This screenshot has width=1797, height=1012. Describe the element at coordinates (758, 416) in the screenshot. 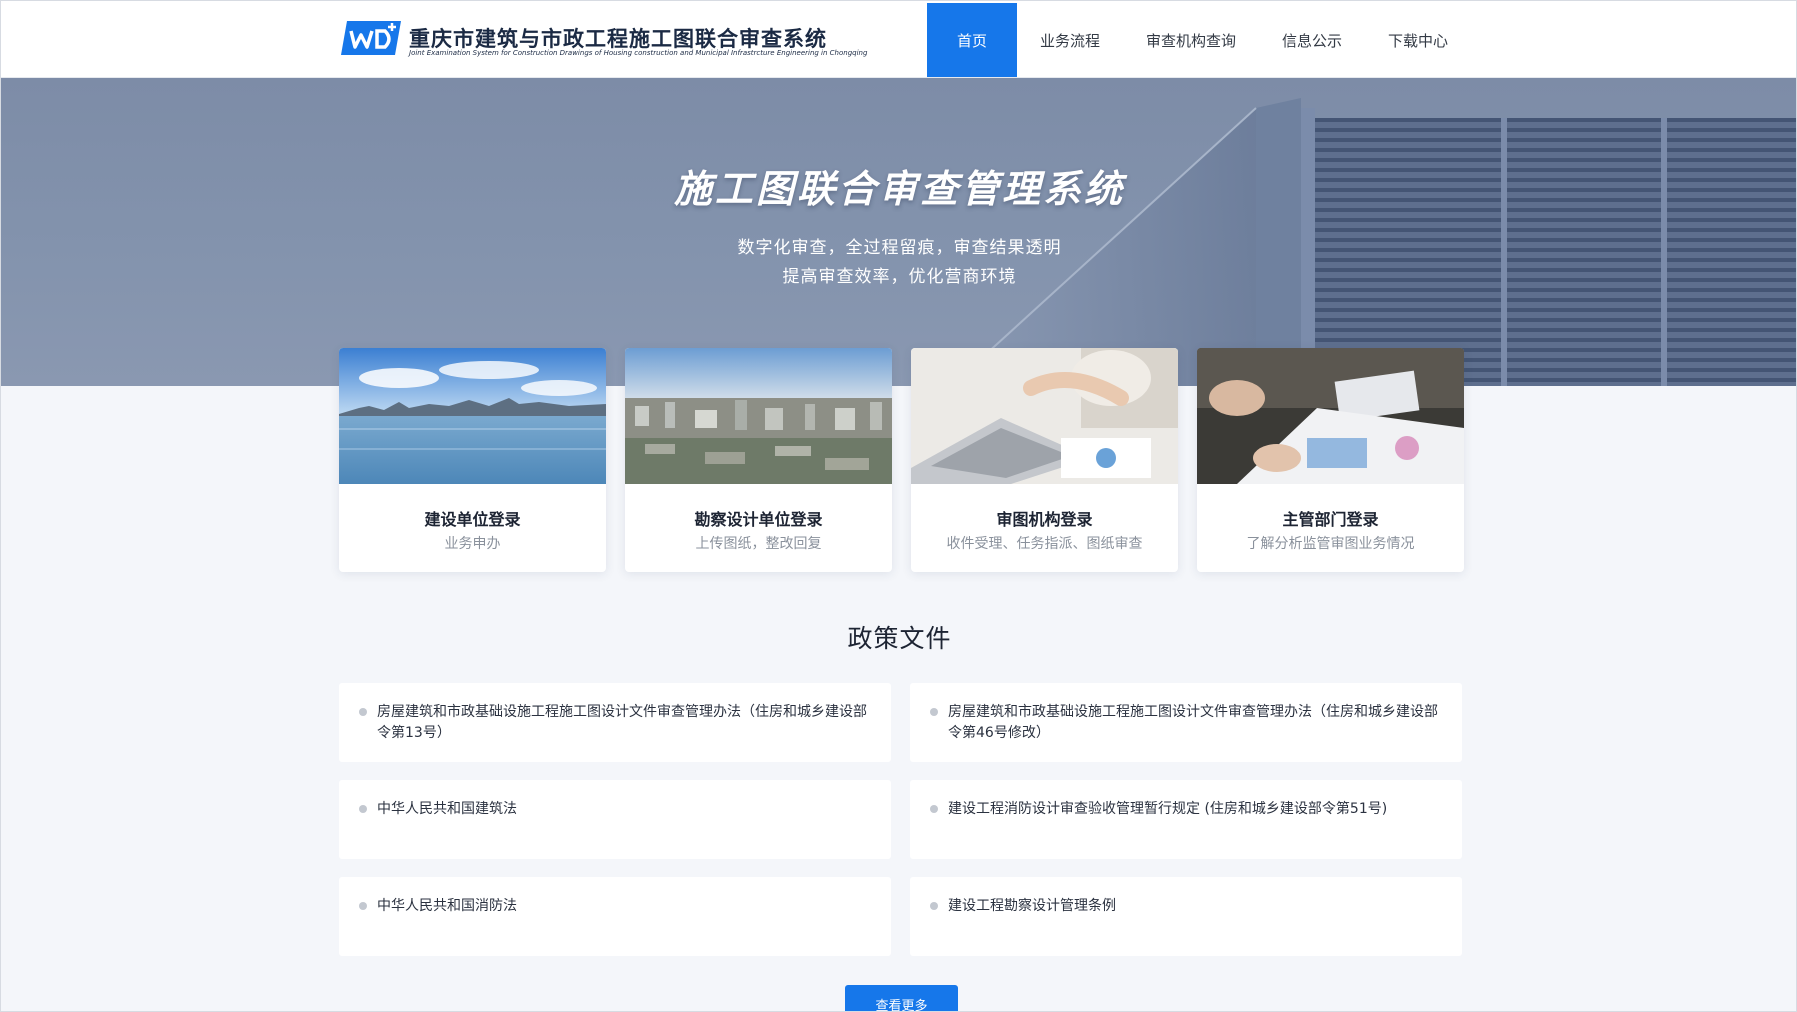

I see `city-aerial-image` at that location.